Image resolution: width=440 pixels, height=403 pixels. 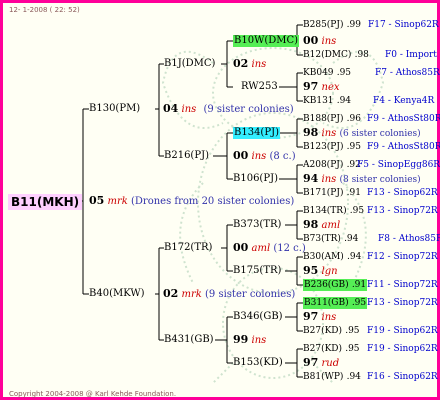 I want to click on g4-name: B123(PJ), so click(x=323, y=147).